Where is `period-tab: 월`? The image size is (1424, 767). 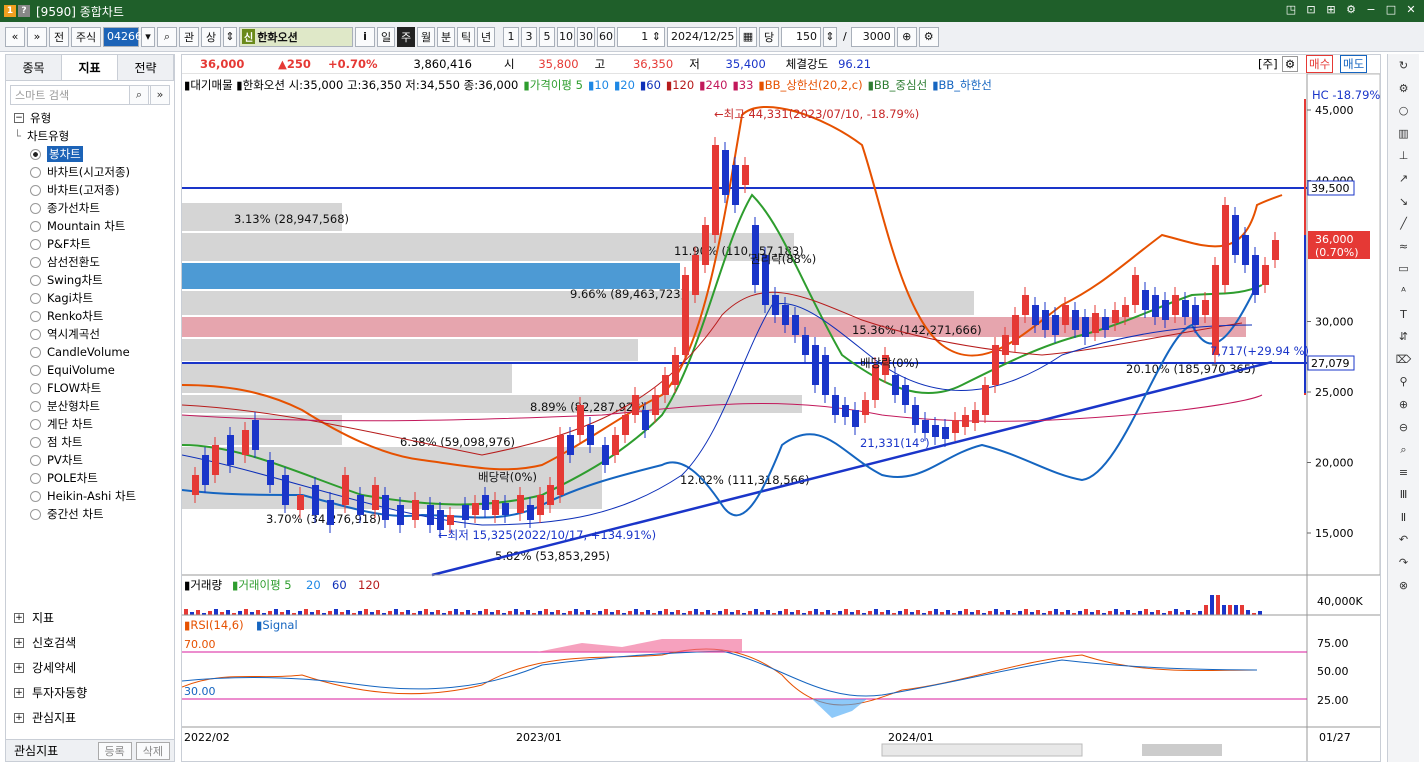 period-tab: 월 is located at coordinates (426, 36).